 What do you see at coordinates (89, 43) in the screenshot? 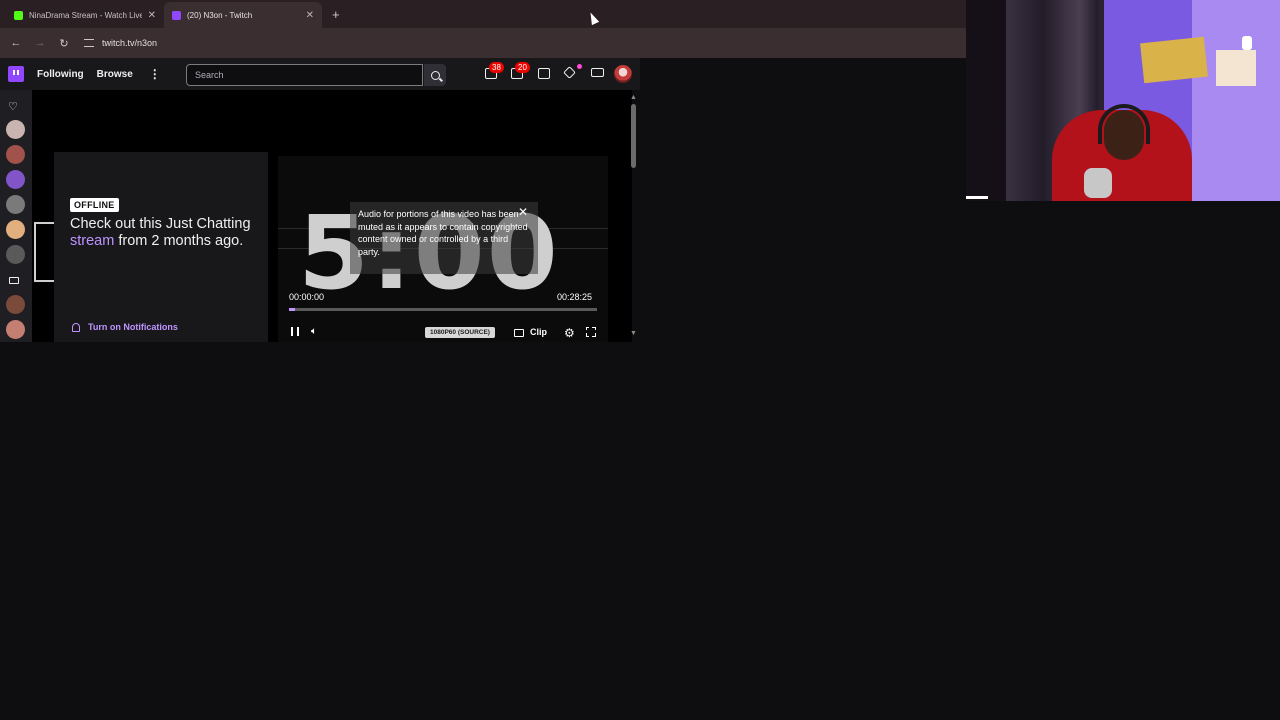
I see `site-info-icon` at bounding box center [89, 43].